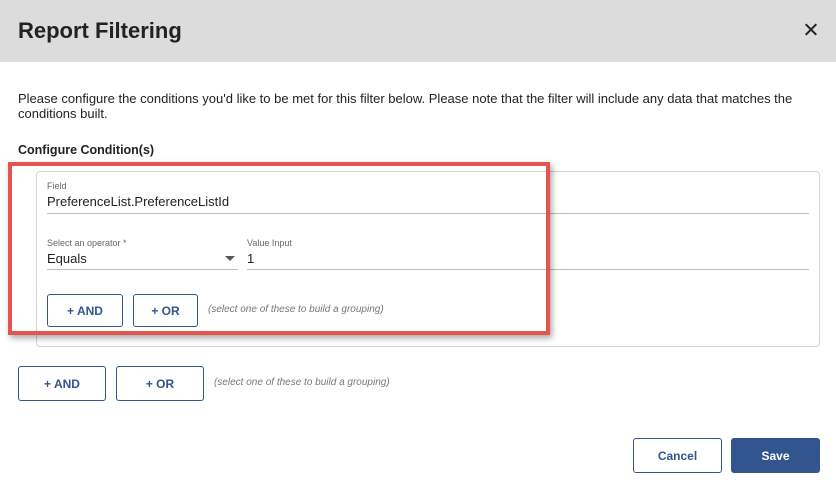 The width and height of the screenshot is (836, 489). I want to click on section-label: Configure Condition(s), so click(86, 150).